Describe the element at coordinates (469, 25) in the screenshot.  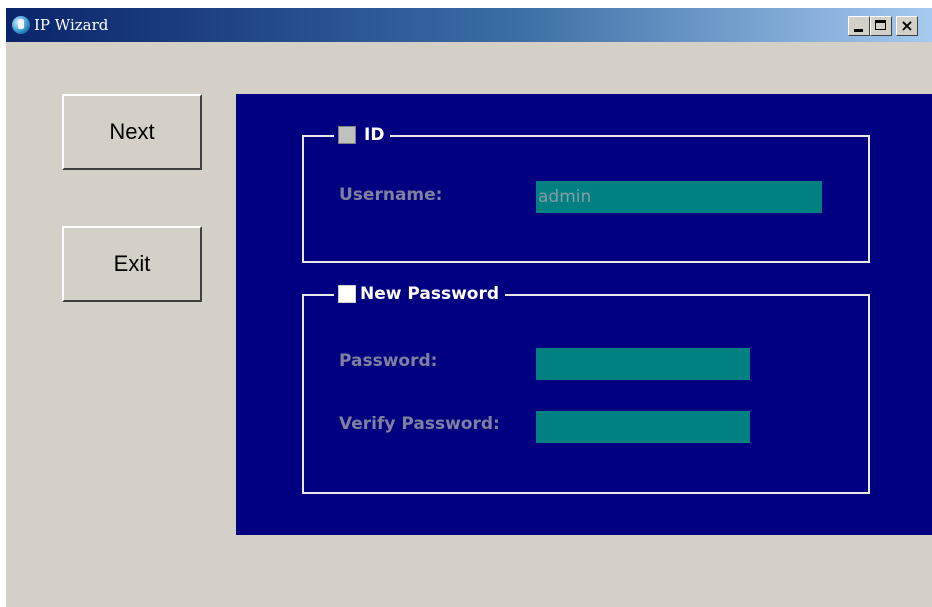
I see `title-bar: IP Wizard ×` at that location.